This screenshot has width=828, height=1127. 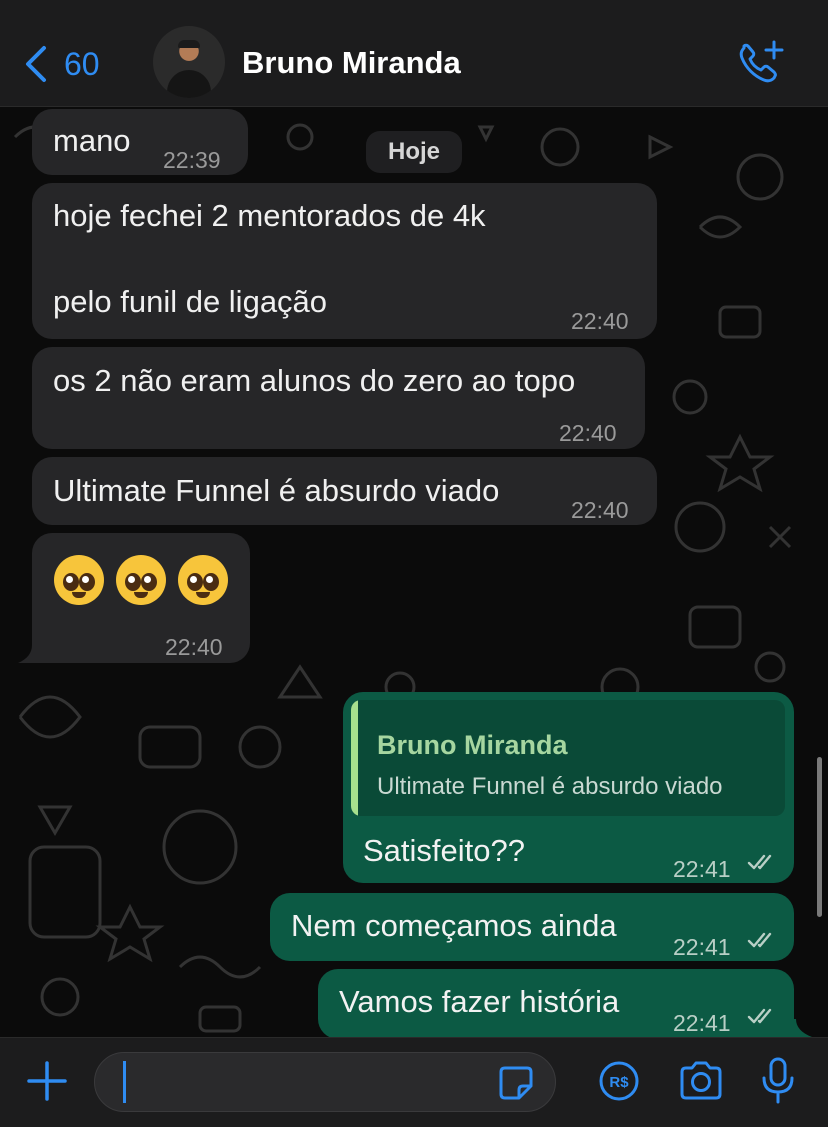 I want to click on phone-add-icon, so click(x=761, y=61).